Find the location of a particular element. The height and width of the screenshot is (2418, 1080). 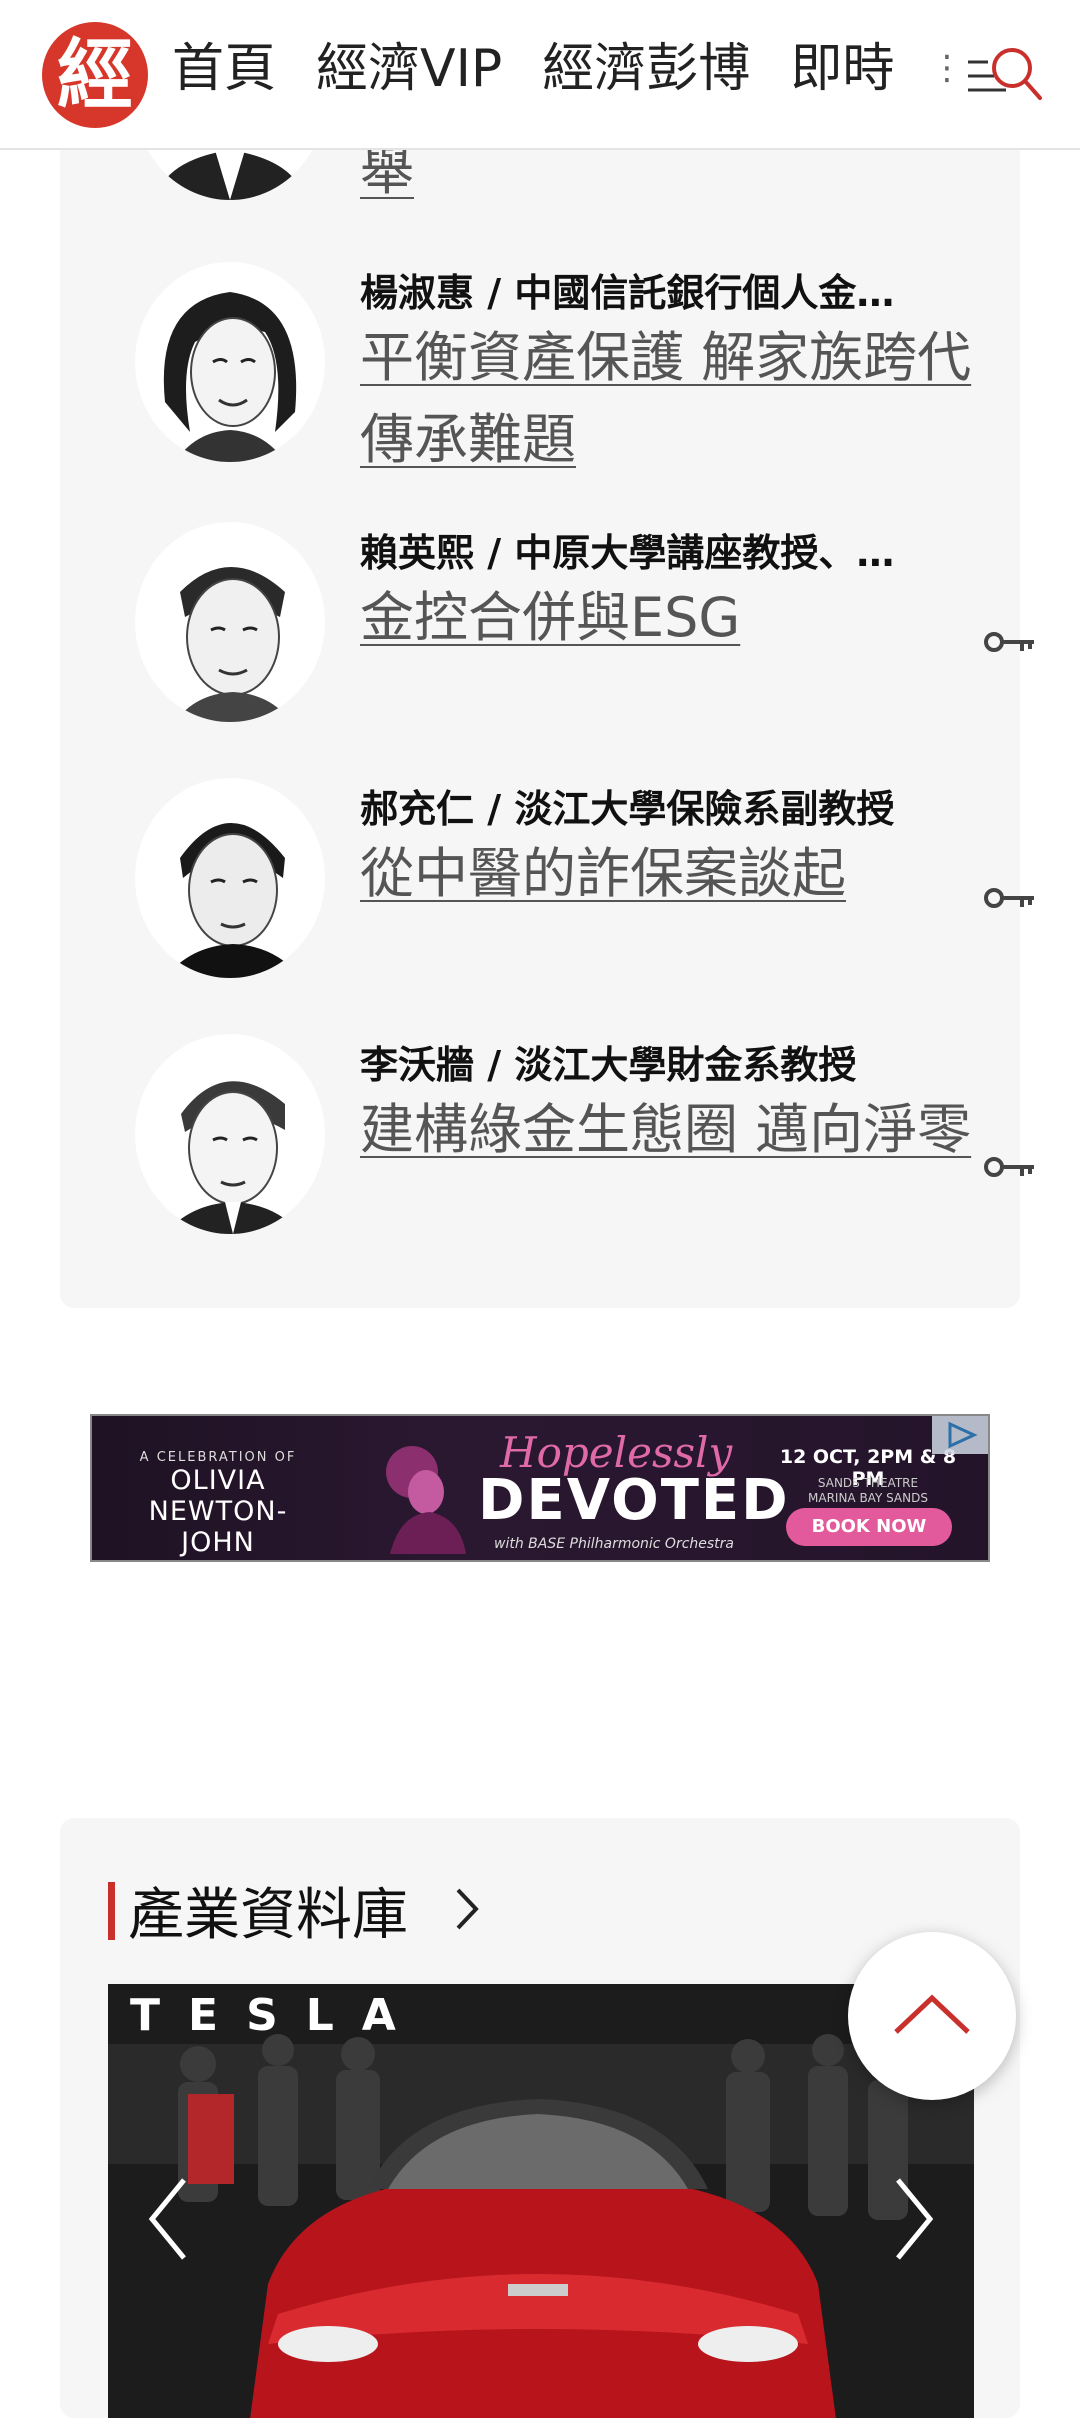

ad-venue: SANDS THEATRE MARINA BAY SANDS is located at coordinates (868, 1491).